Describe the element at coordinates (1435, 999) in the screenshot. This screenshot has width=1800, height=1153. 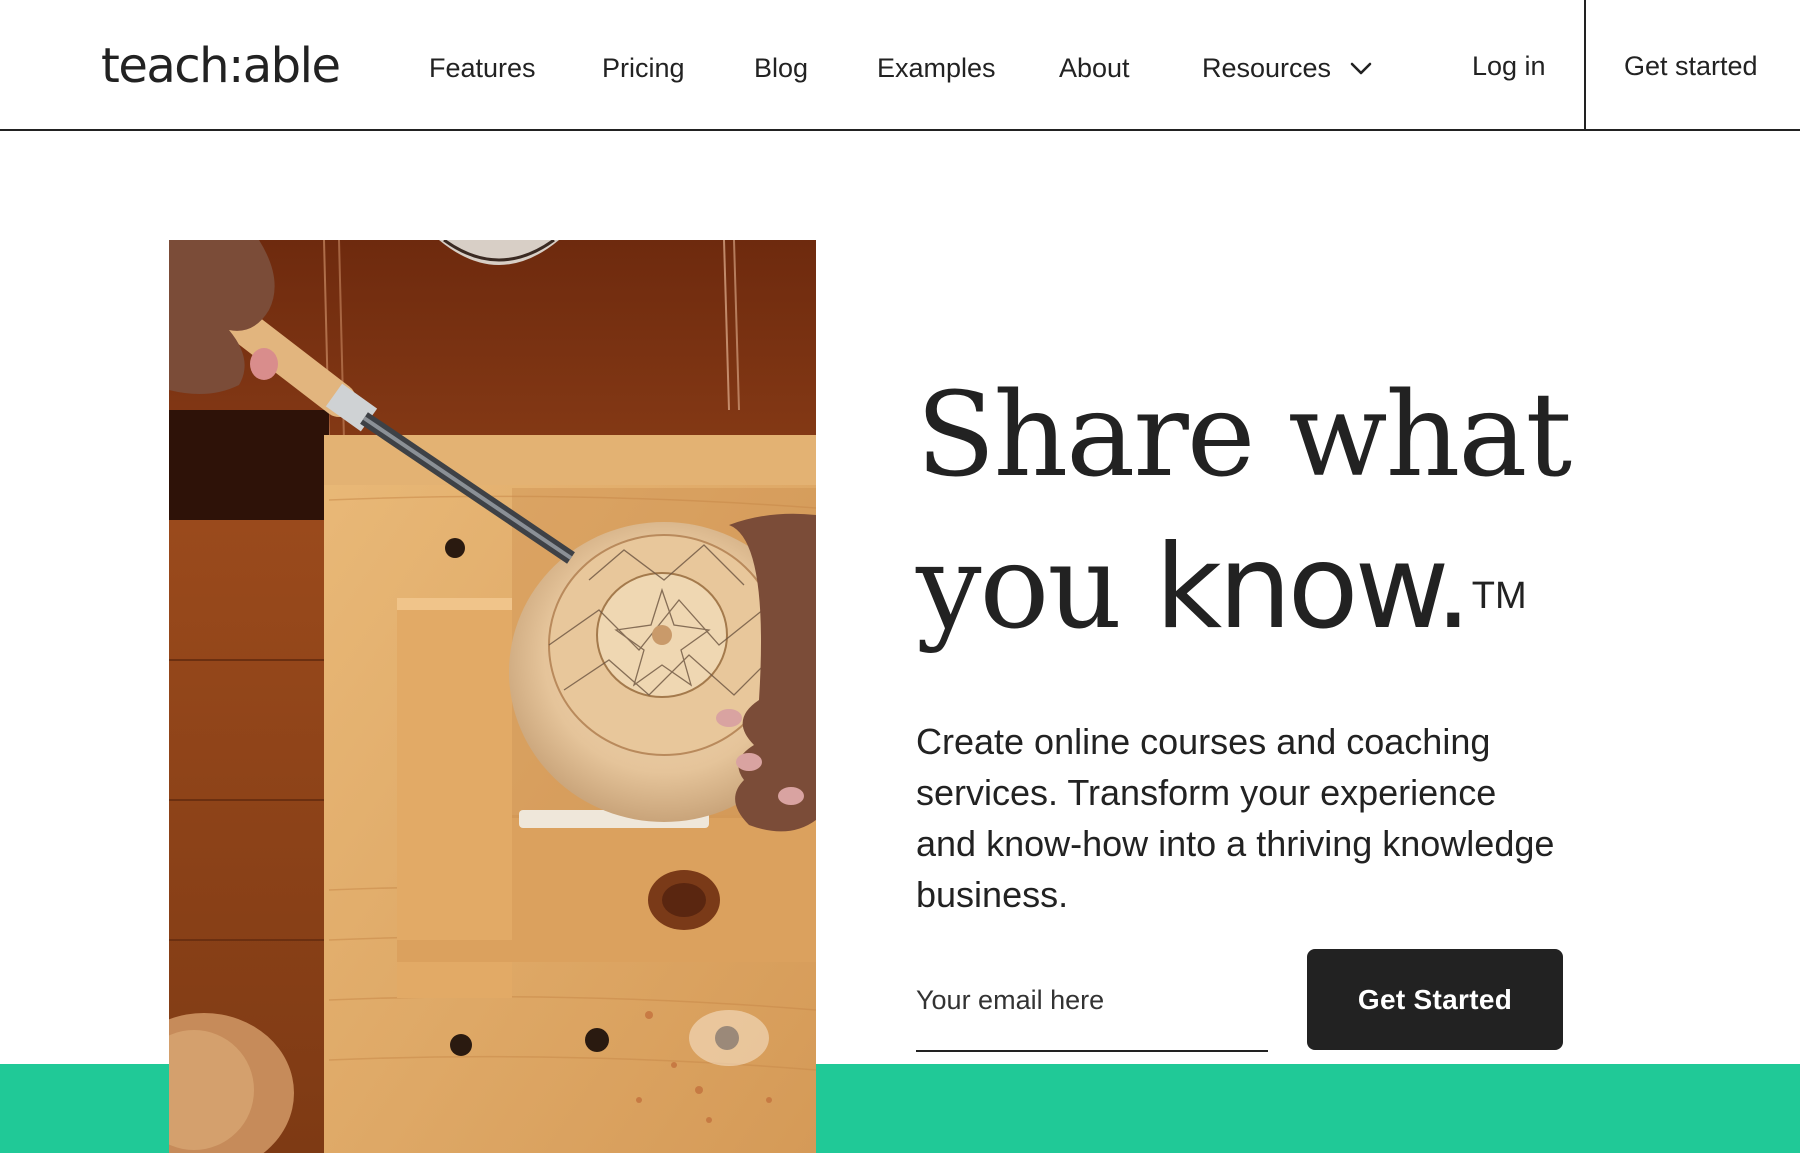
I see `get-started-button: Get Started` at that location.